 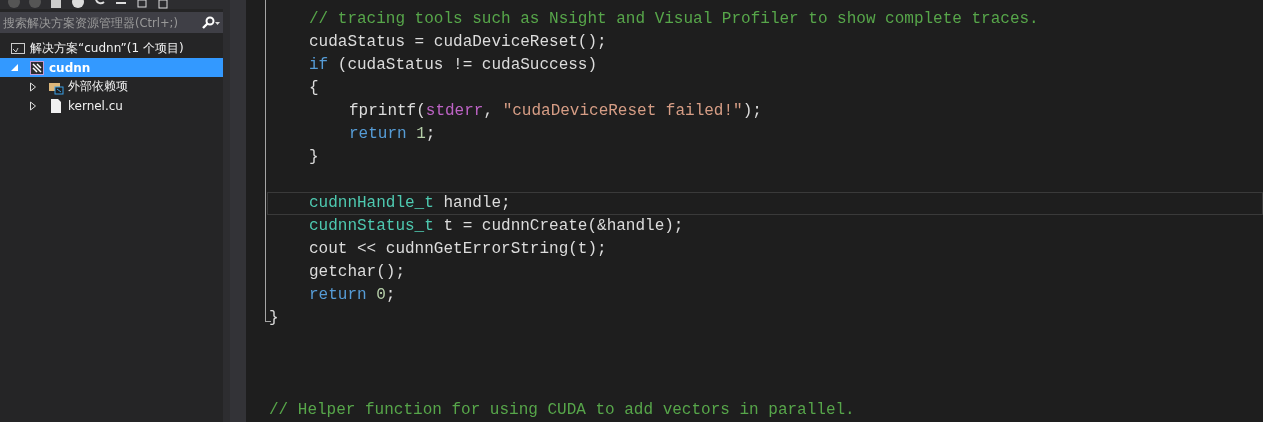 I want to click on code-line: return 0;, so click(x=352, y=295).